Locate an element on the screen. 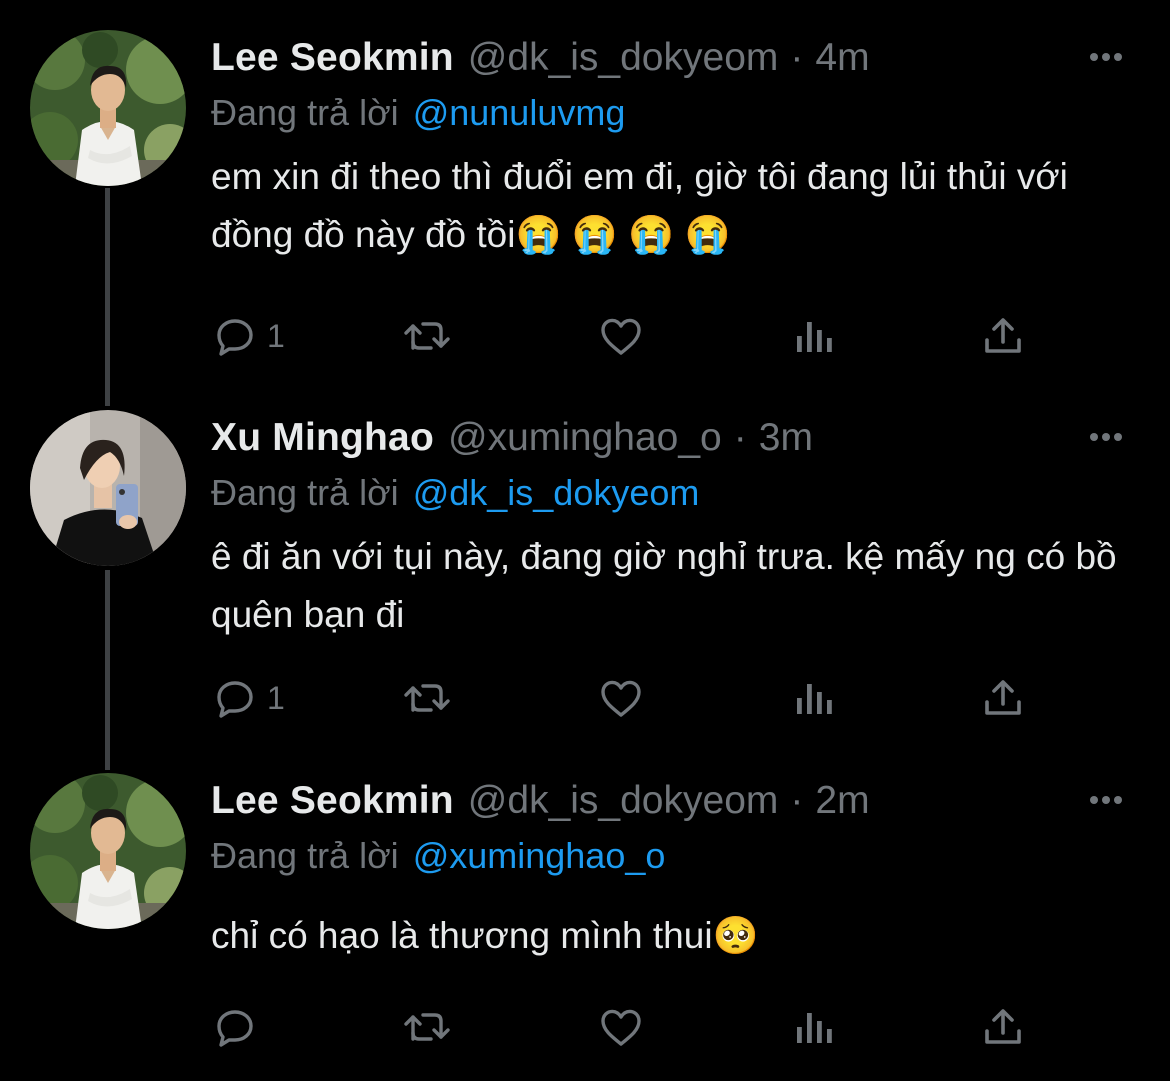 The height and width of the screenshot is (1081, 1170). timestamp: 4m is located at coordinates (842, 58).